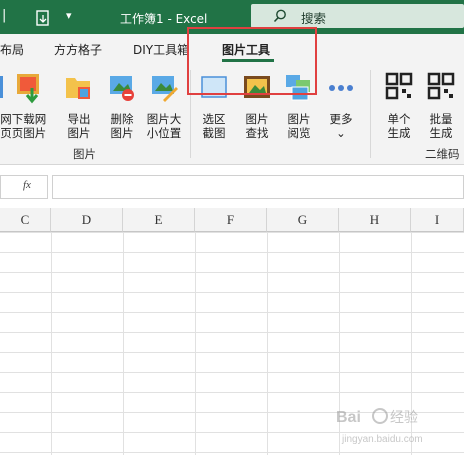 This screenshot has width=464, height=455. What do you see at coordinates (303, 220) in the screenshot?
I see `column-header-g: G` at bounding box center [303, 220].